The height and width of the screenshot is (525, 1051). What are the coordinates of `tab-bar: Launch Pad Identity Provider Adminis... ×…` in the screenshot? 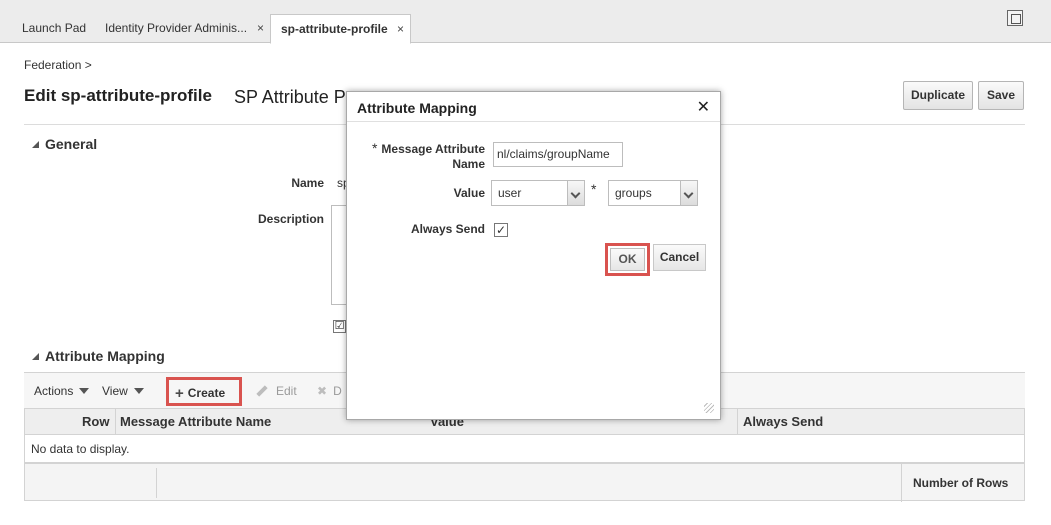 It's located at (525, 22).